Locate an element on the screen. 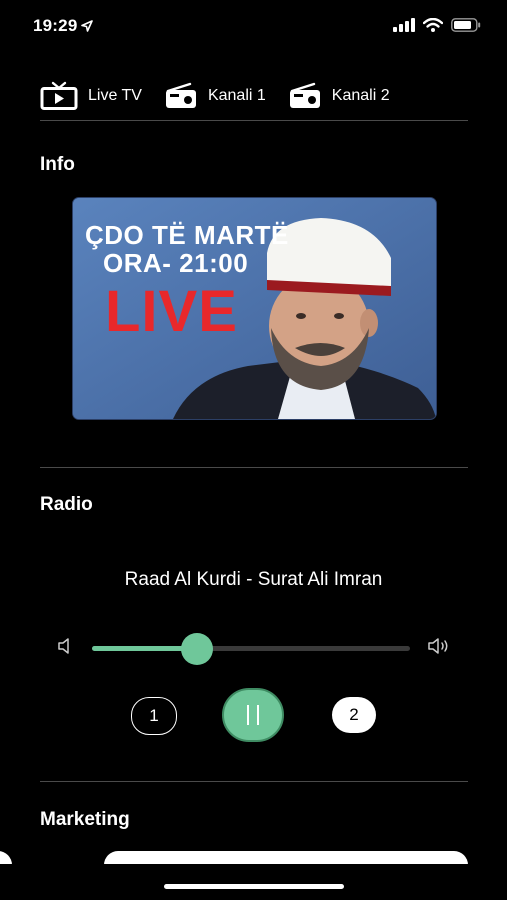 The width and height of the screenshot is (507, 900). status-indicators is located at coordinates (437, 25).